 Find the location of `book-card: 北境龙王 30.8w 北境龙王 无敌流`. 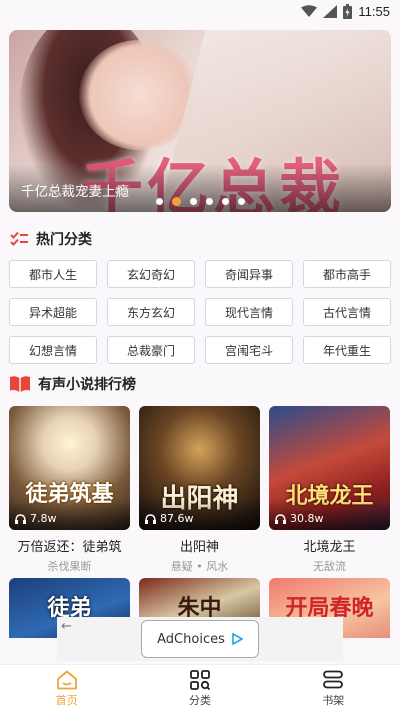

book-card: 北境龙王 30.8w 北境龙王 无敌流 is located at coordinates (329, 490).